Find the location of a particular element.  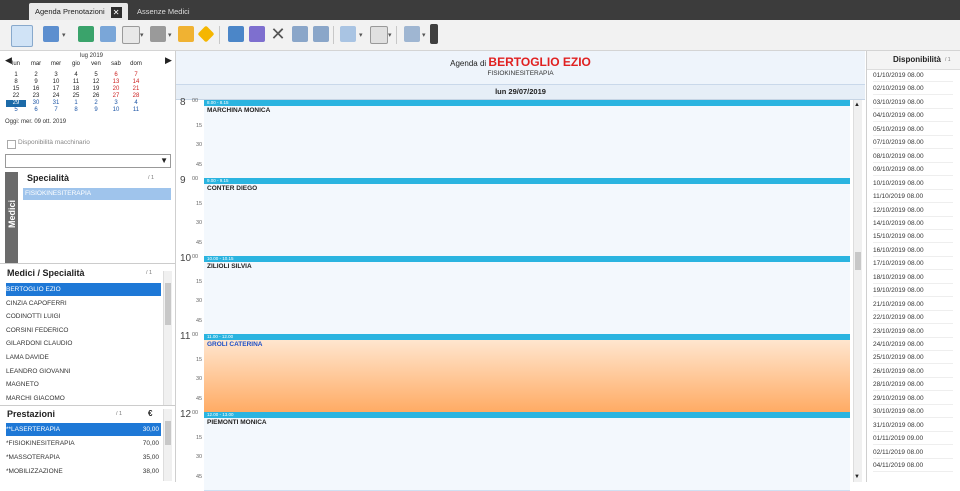

calendar-day: 21 is located at coordinates (136, 89).